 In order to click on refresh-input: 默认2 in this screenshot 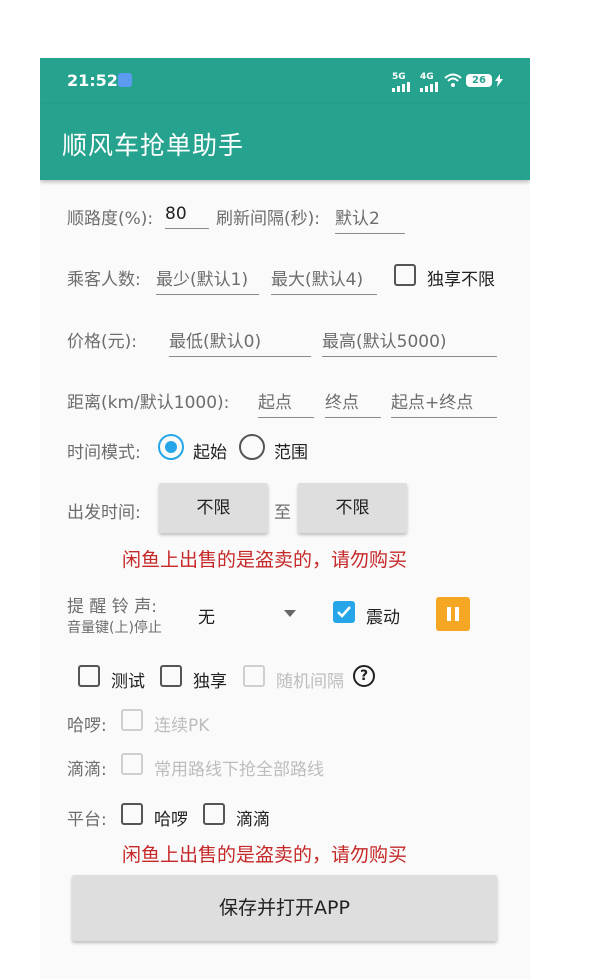, I will do `click(370, 219)`.